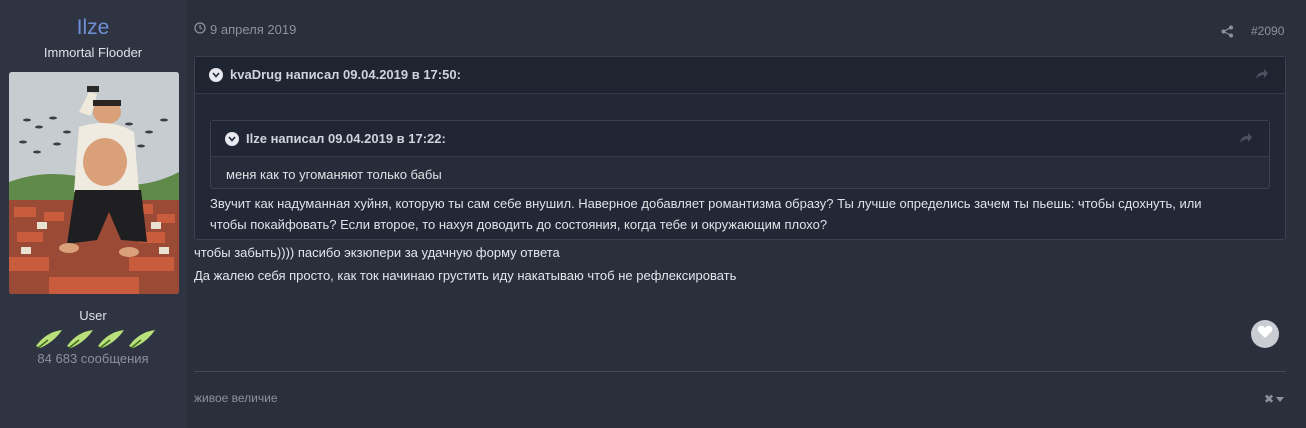  Describe the element at coordinates (93, 52) in the screenshot. I see `author-title: Immortal Flooder` at that location.